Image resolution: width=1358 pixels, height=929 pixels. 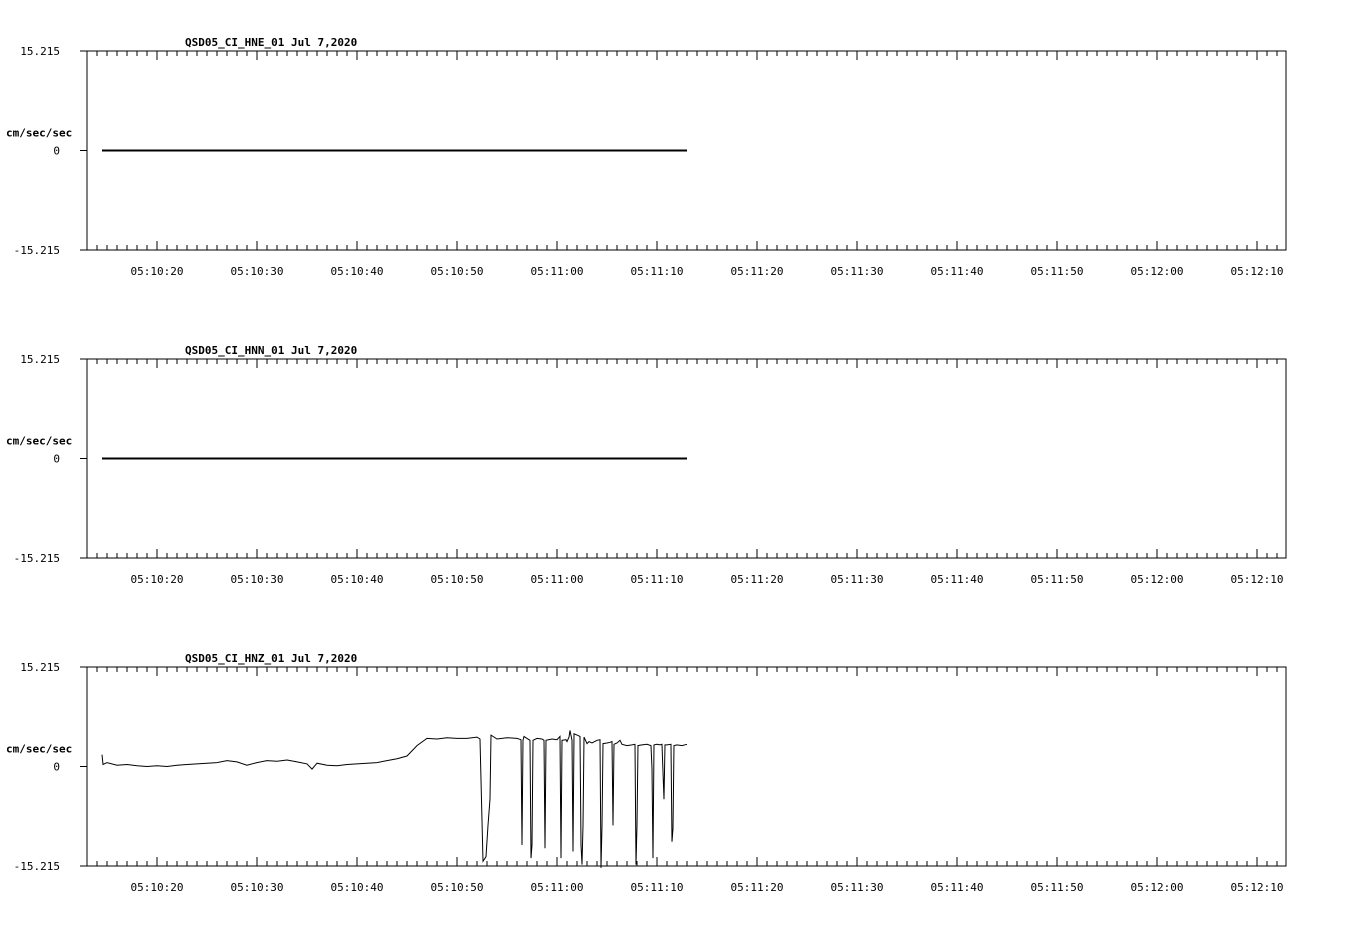 I want to click on waveform-line, so click(x=394, y=799).